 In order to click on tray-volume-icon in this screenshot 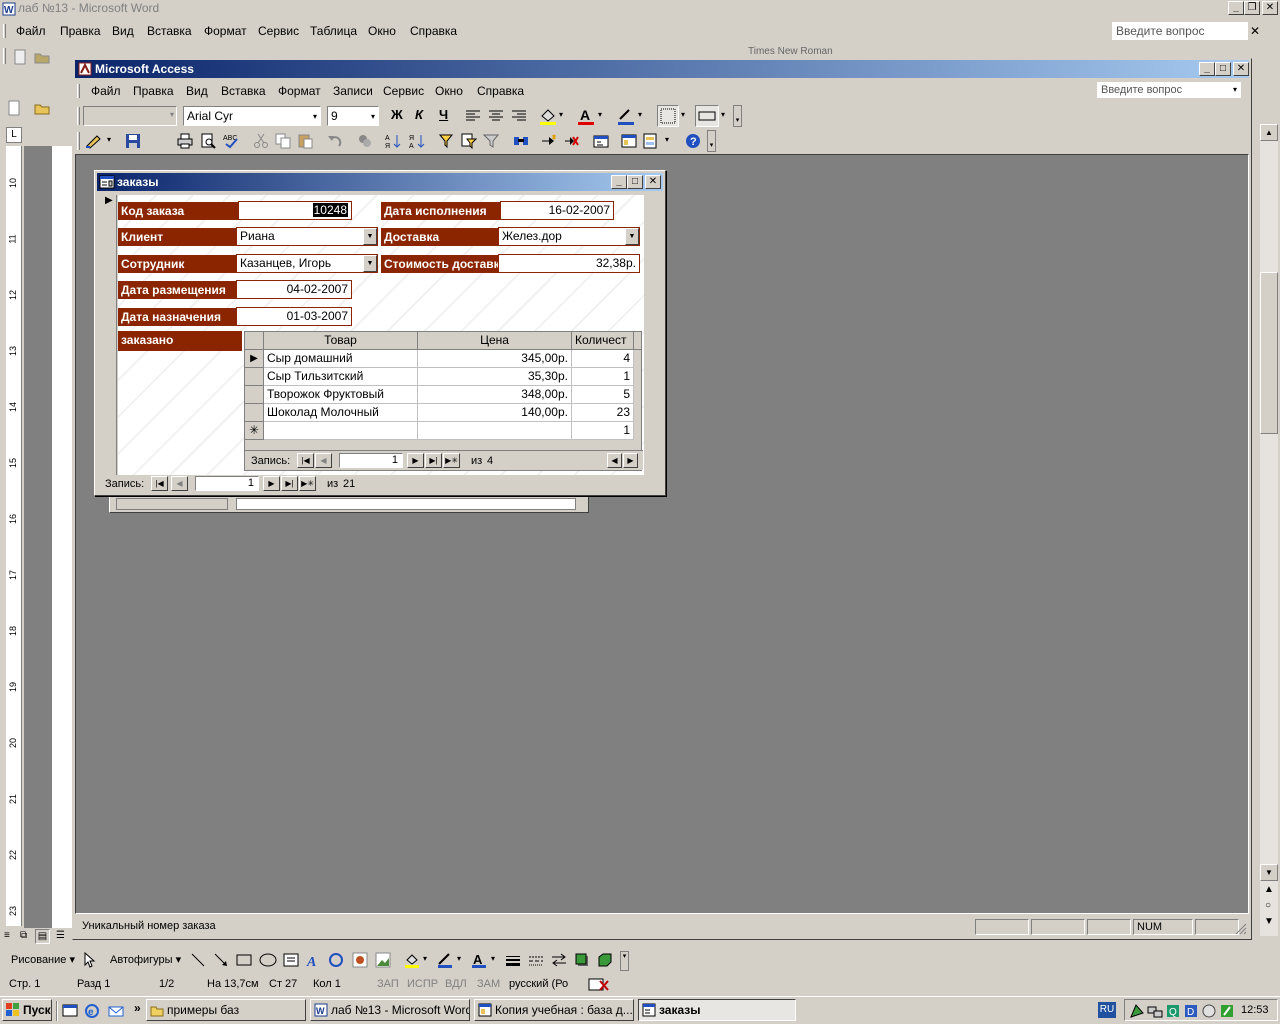, I will do `click(1209, 1011)`.